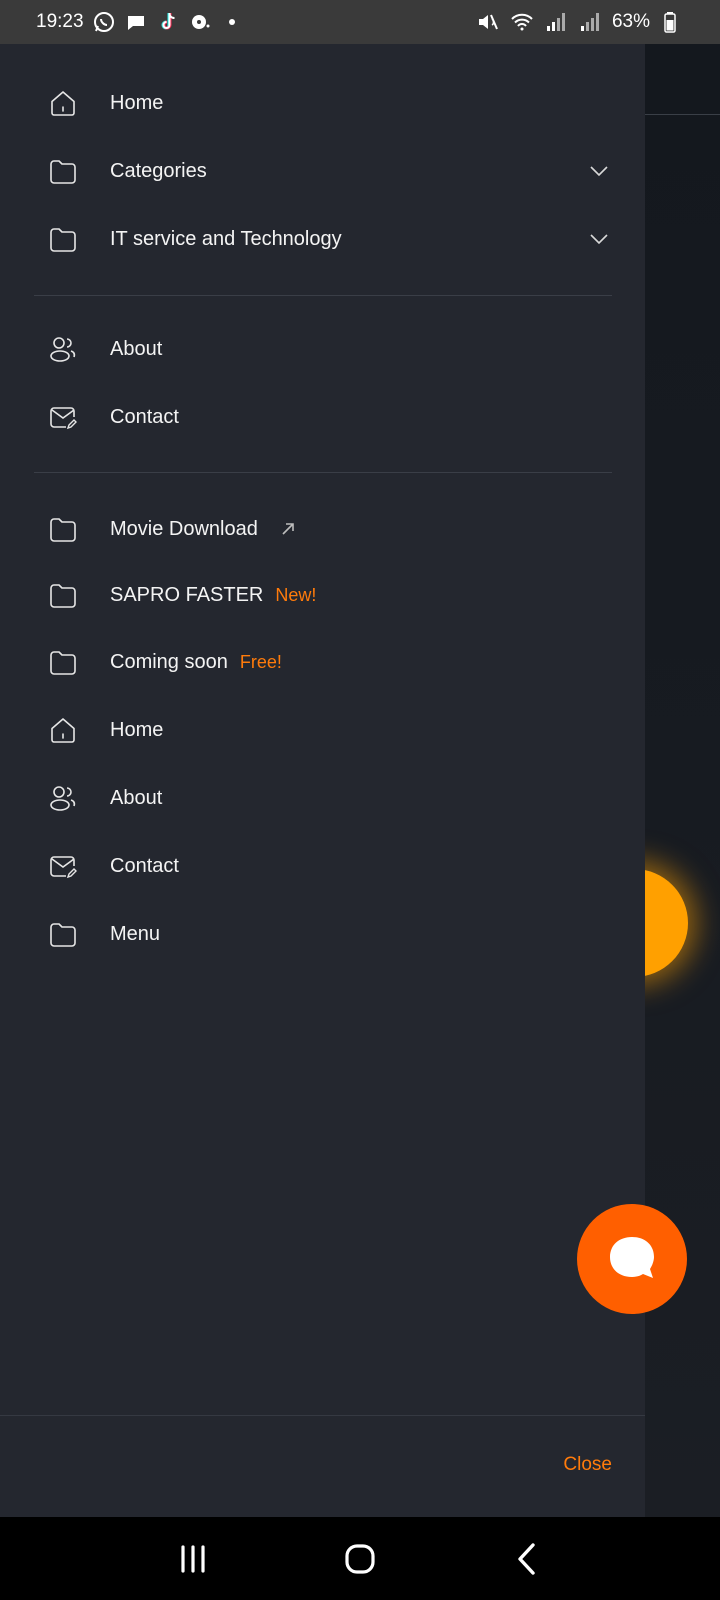 The image size is (720, 1600). I want to click on external-link-icon, so click(288, 529).